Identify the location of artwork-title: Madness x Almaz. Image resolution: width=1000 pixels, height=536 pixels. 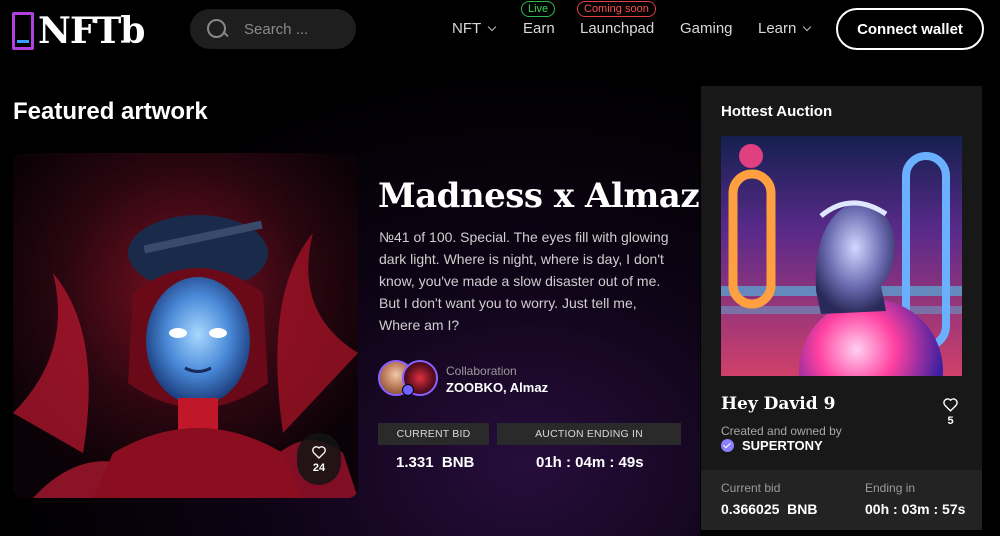
(539, 196).